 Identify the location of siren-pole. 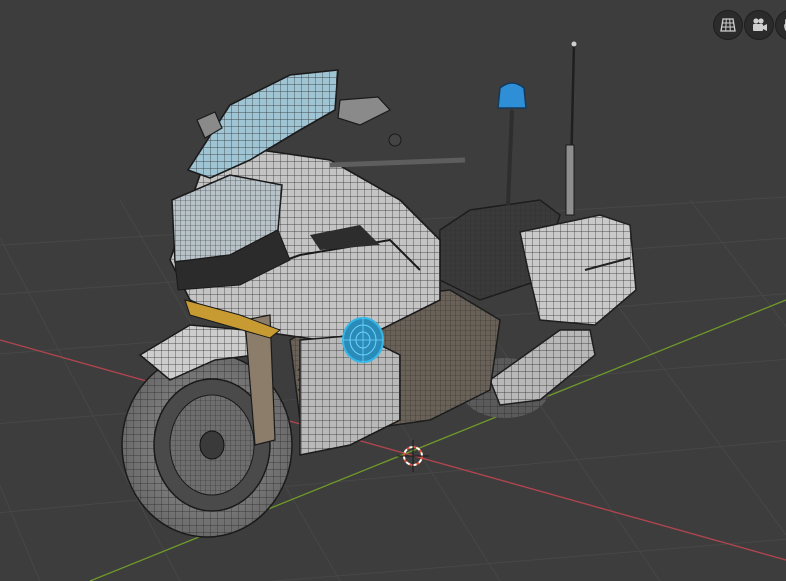
(510, 157).